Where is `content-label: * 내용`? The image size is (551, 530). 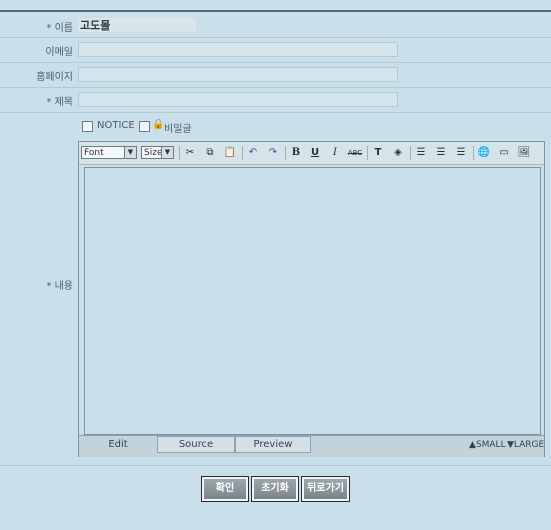
content-label: * 내용 is located at coordinates (59, 286).